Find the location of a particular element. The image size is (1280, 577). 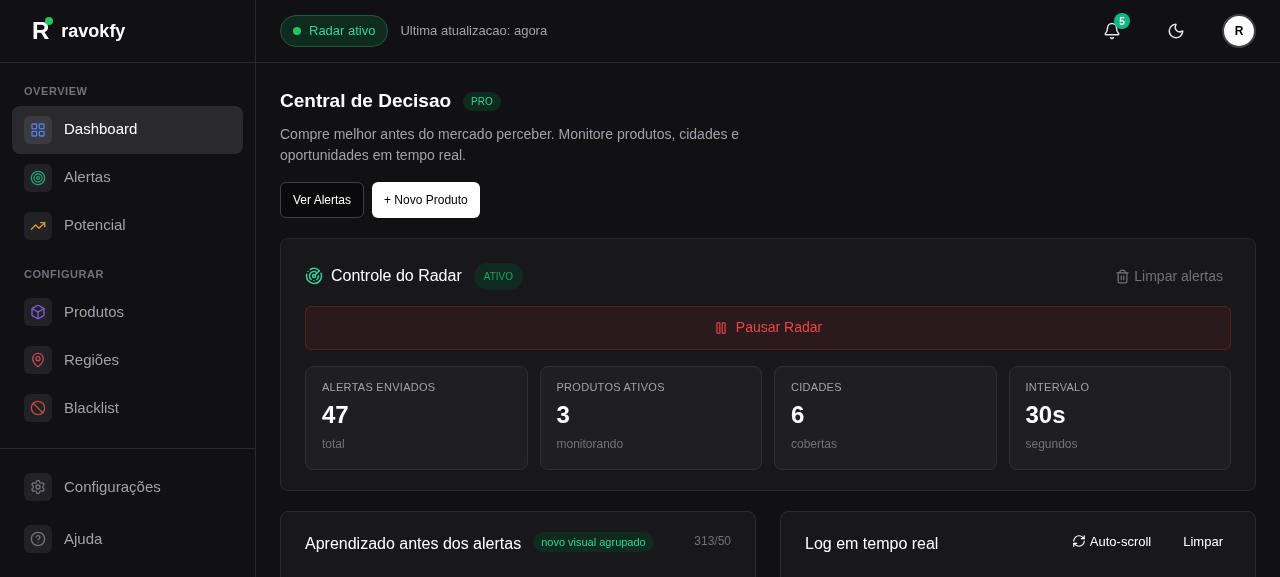

target-icon is located at coordinates (38, 177).